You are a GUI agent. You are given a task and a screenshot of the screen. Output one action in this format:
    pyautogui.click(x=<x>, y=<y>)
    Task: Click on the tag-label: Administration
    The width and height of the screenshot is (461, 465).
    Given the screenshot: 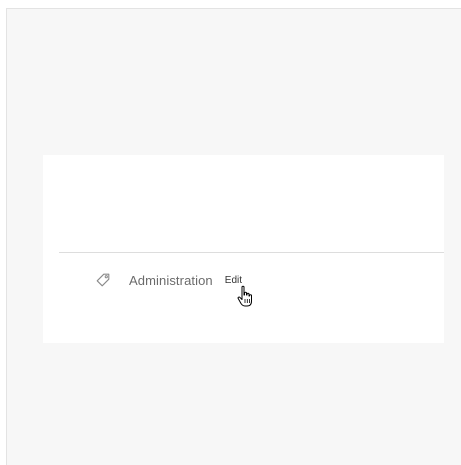 What is the action you would take?
    pyautogui.click(x=171, y=280)
    